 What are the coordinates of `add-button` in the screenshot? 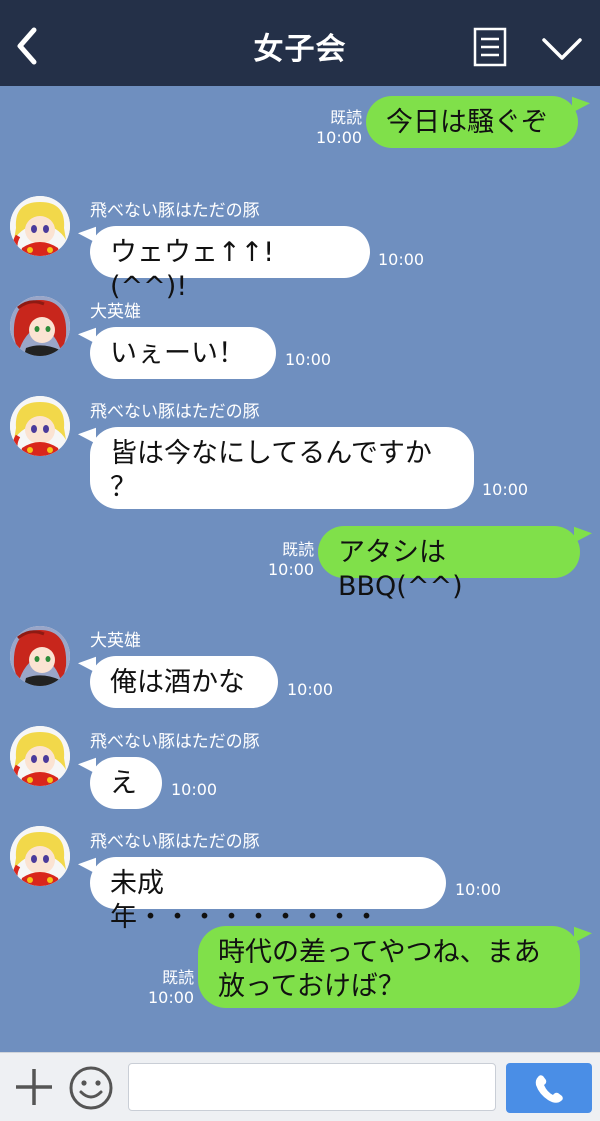 It's located at (34, 1087).